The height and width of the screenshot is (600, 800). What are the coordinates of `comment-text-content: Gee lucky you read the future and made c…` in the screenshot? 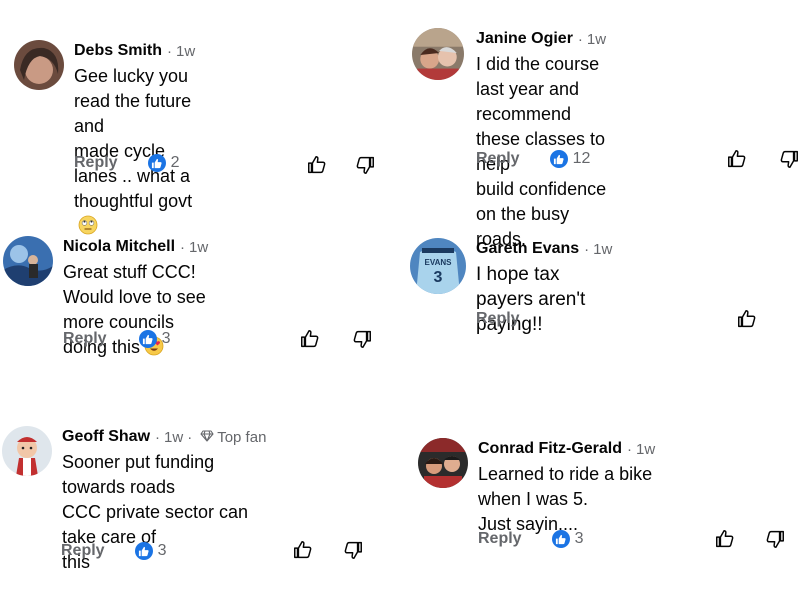 It's located at (133, 138).